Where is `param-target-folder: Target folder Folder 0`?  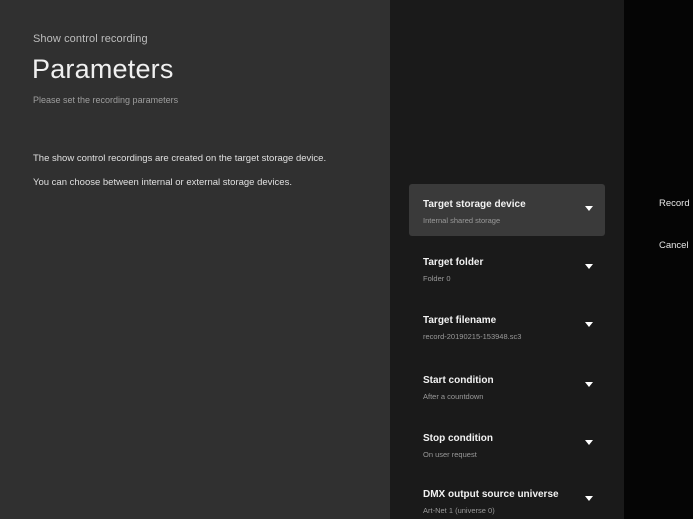 param-target-folder: Target folder Folder 0 is located at coordinates (507, 268).